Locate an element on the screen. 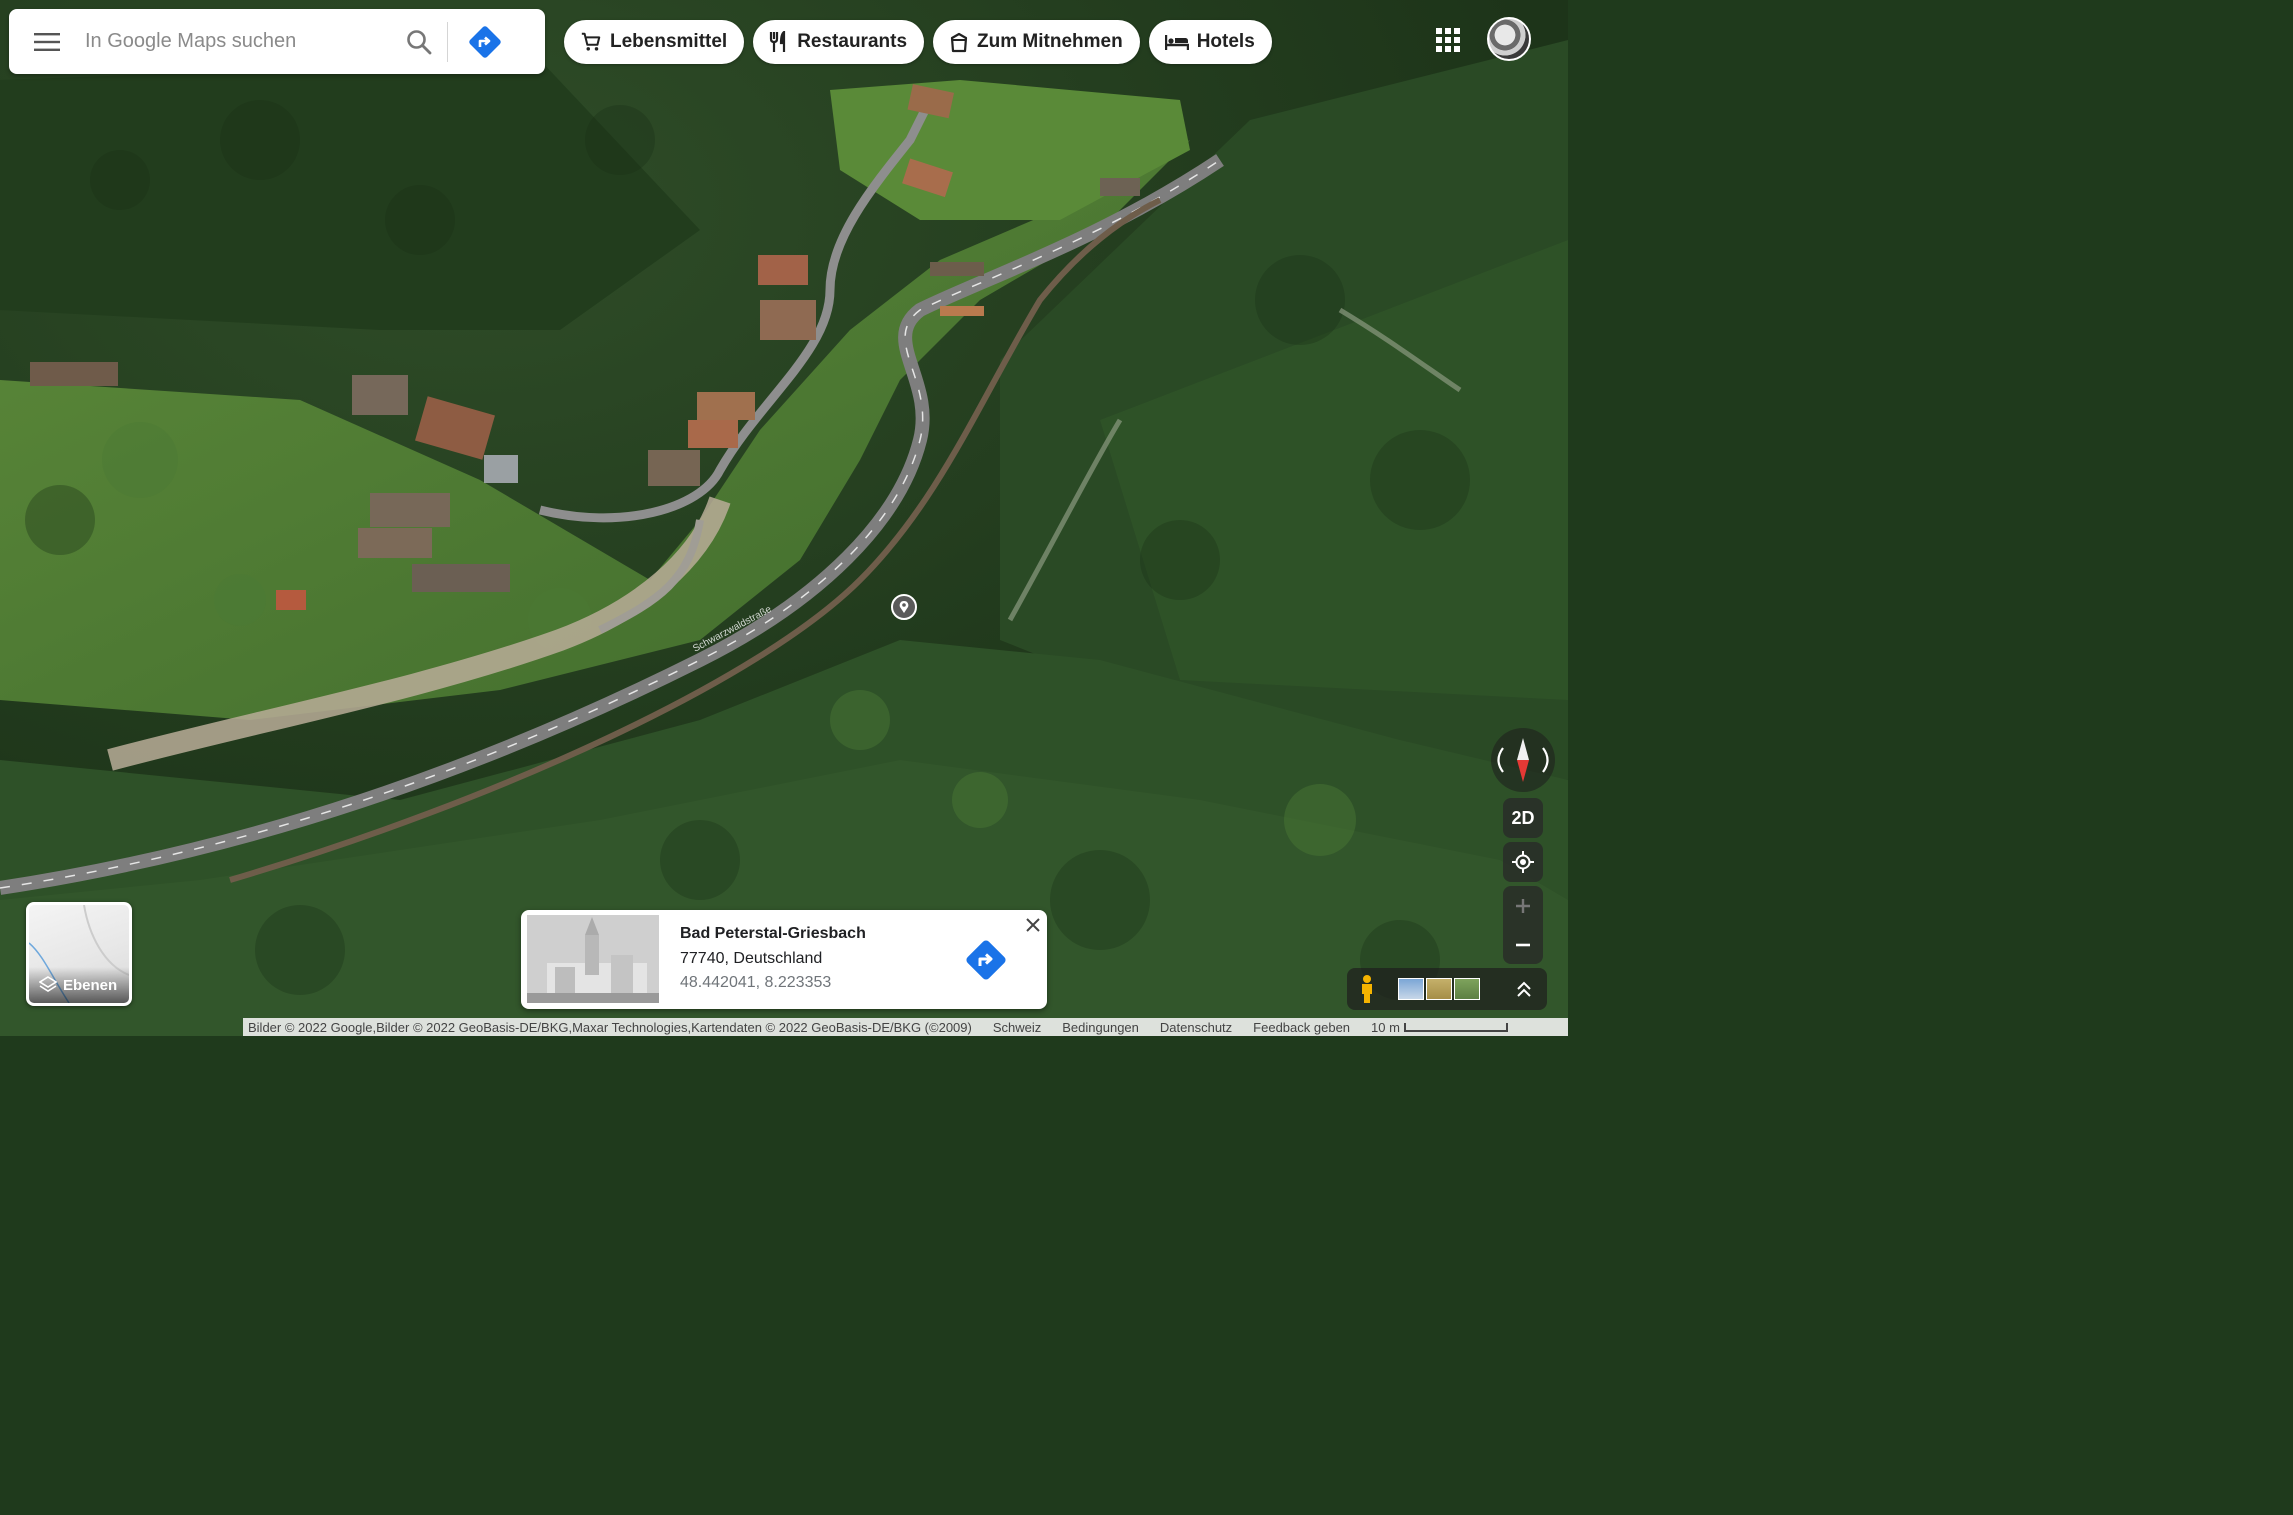  search-button is located at coordinates (419, 41).